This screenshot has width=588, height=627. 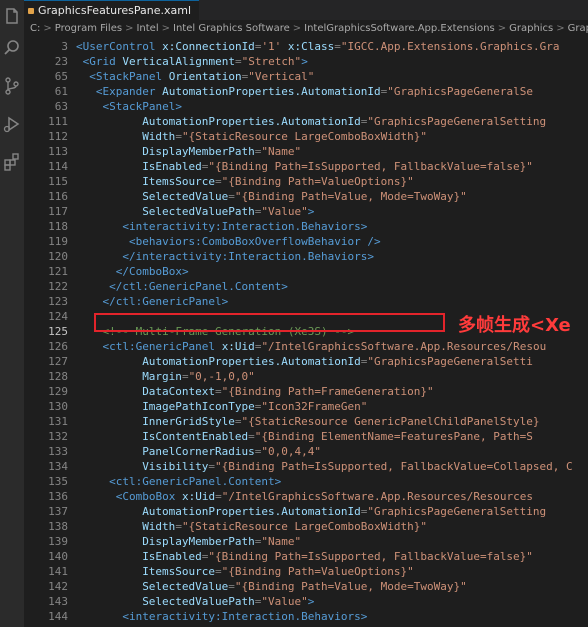 What do you see at coordinates (306, 151) in the screenshot?
I see `code-line: 113 DisplayMemberPath="Name"` at bounding box center [306, 151].